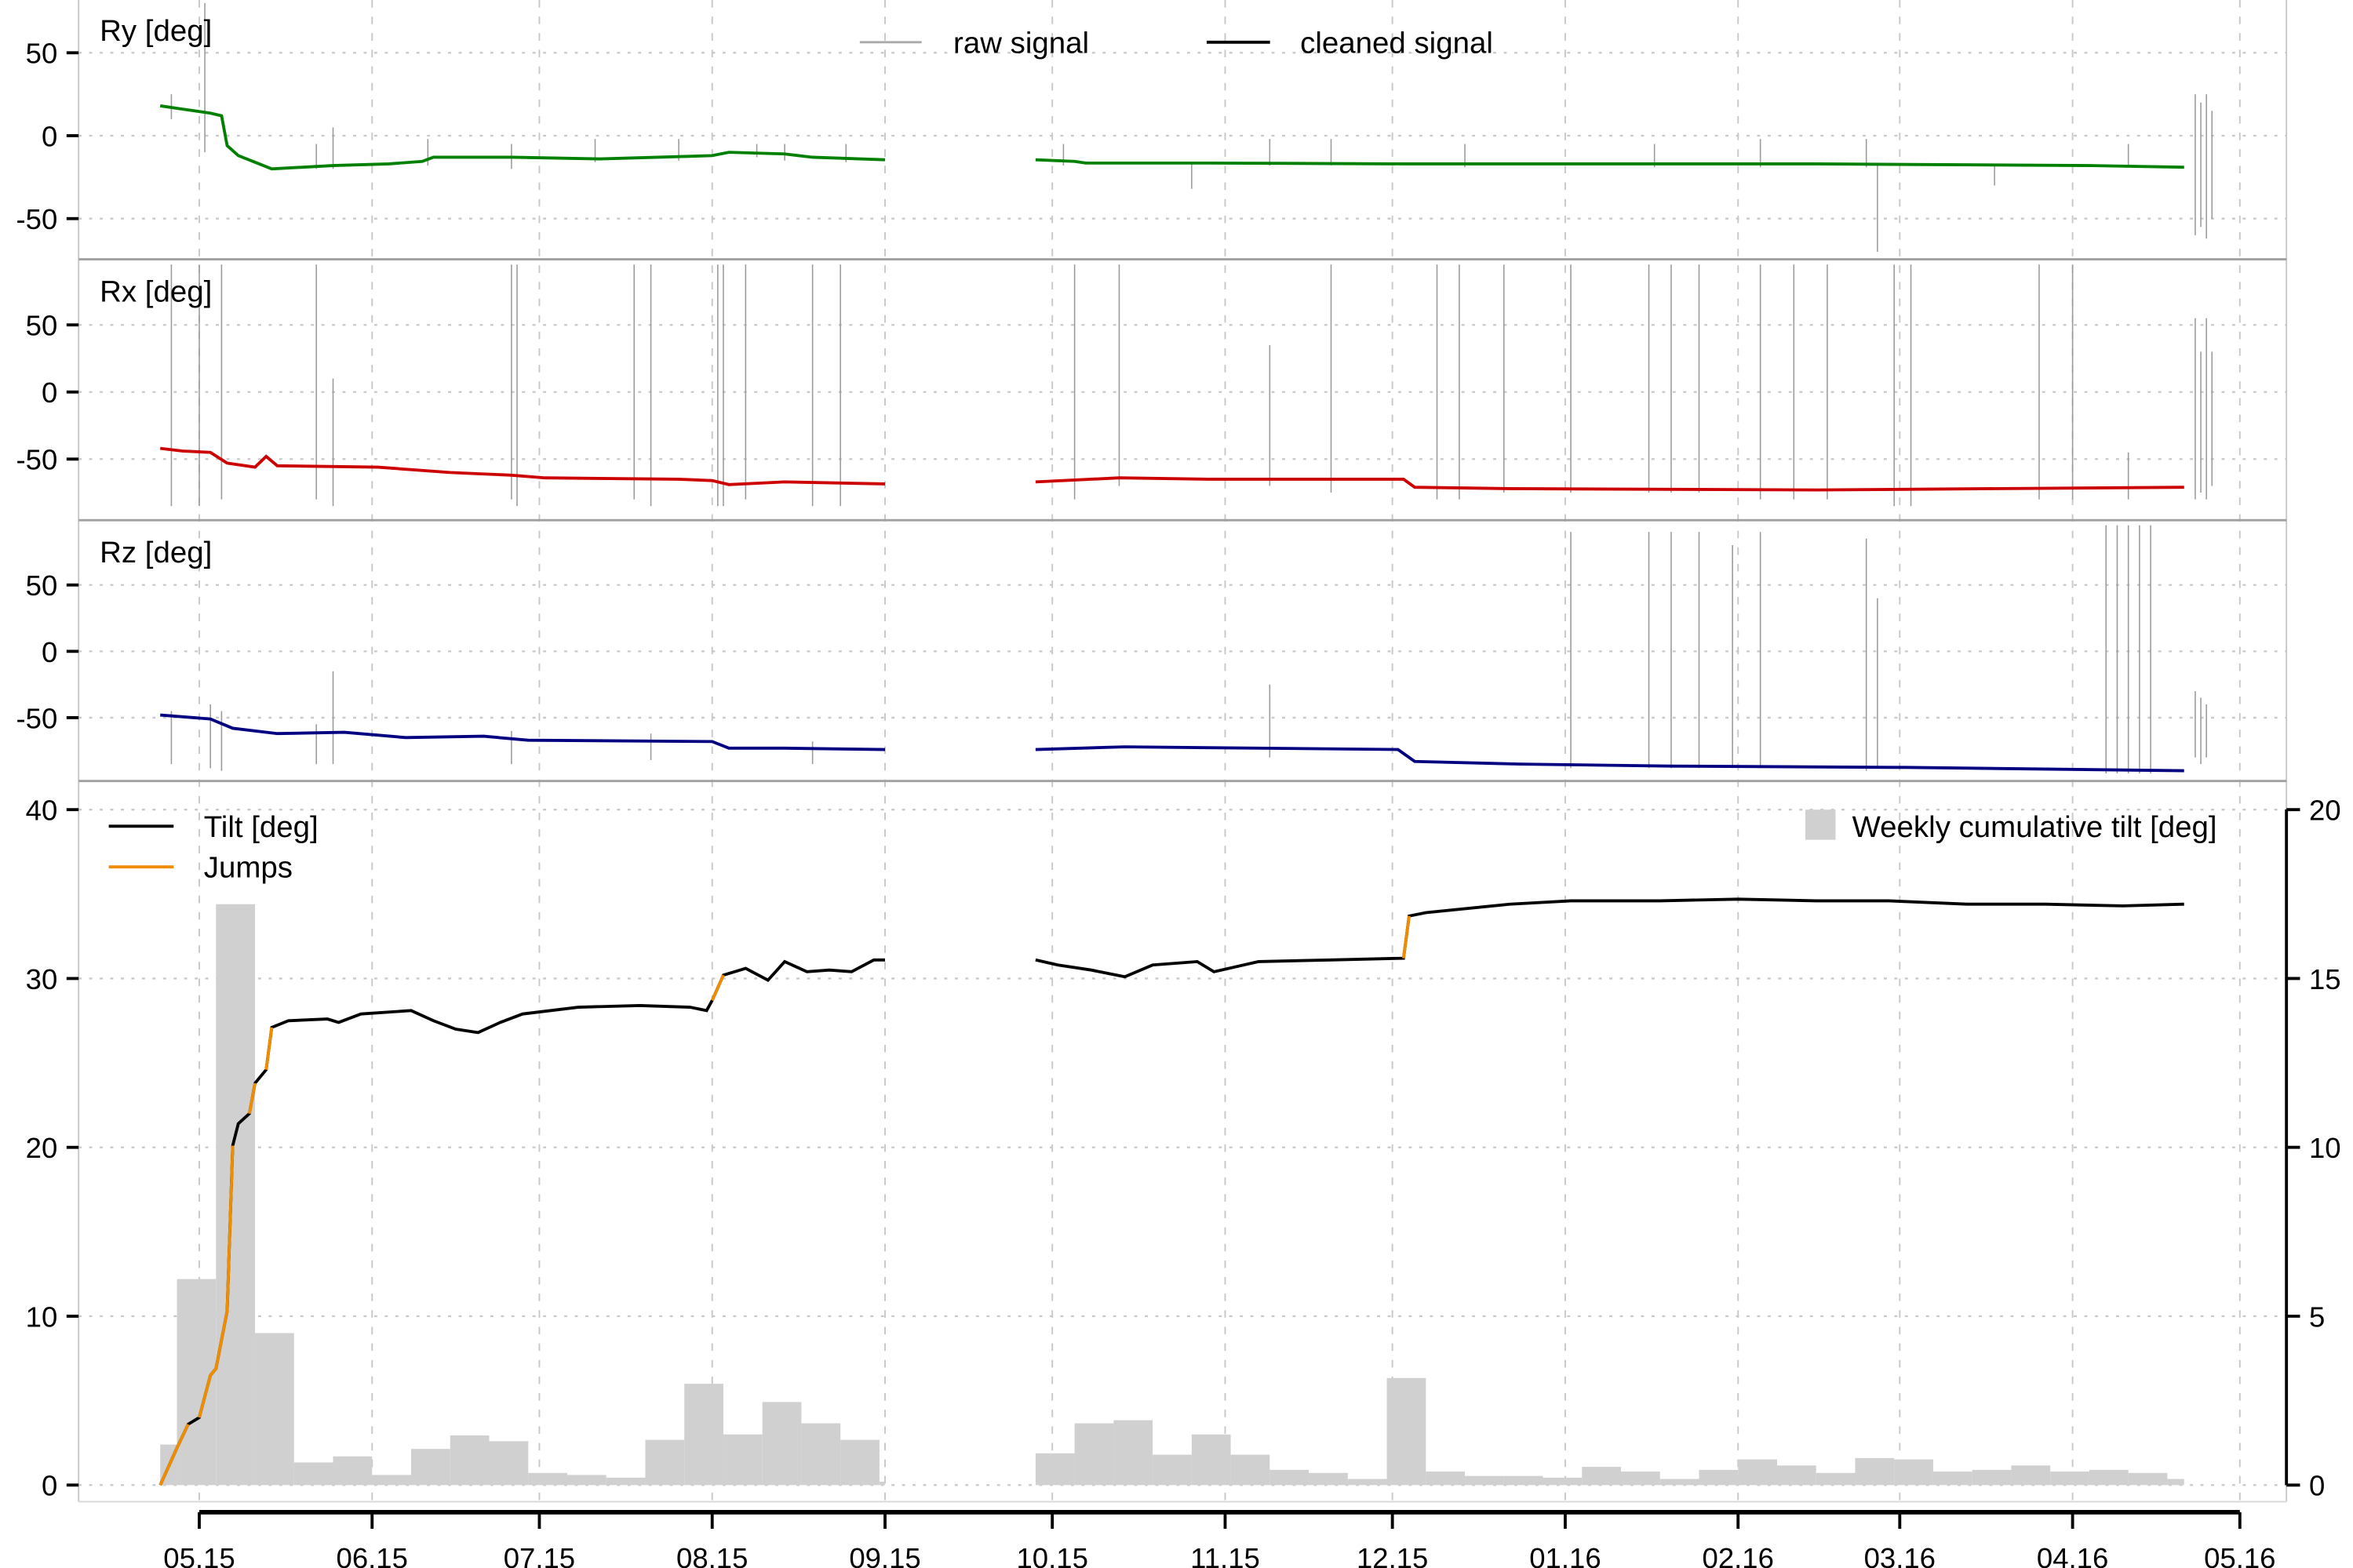 The height and width of the screenshot is (1568, 2353). I want to click on y-tick-label: 20, so click(42, 1148).